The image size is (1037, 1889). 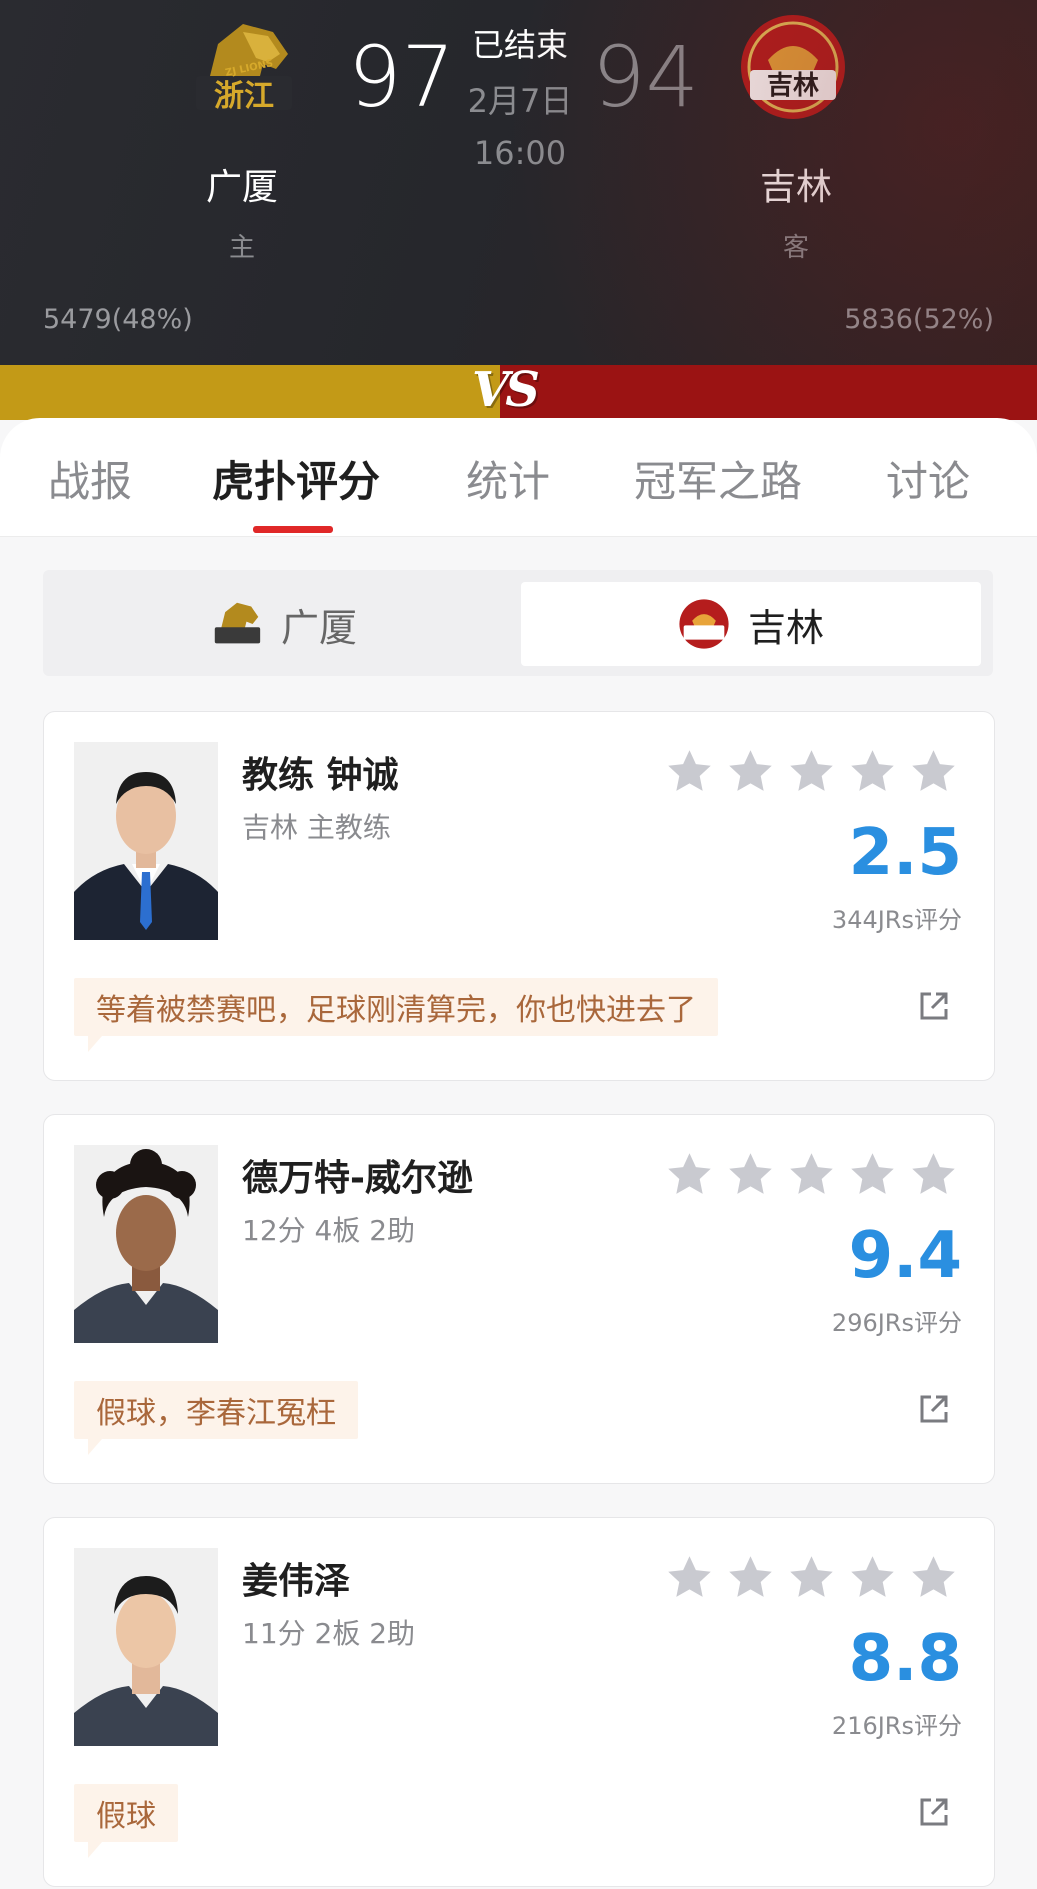 What do you see at coordinates (796, 184) in the screenshot?
I see `away-team-name: 吉林` at bounding box center [796, 184].